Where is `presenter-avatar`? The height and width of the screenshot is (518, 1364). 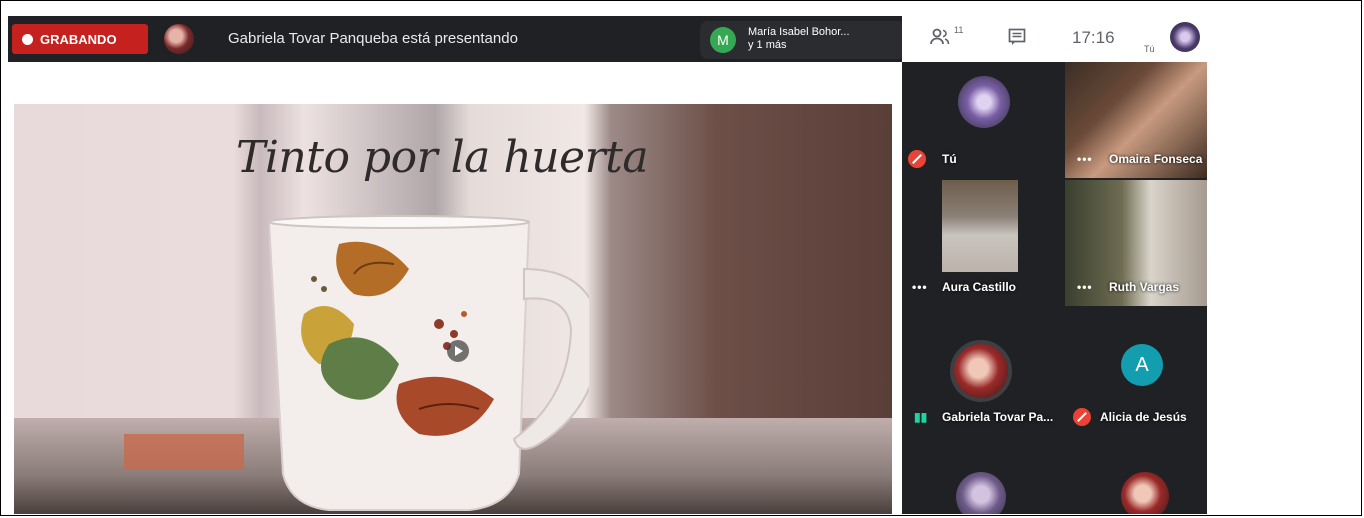 presenter-avatar is located at coordinates (179, 39).